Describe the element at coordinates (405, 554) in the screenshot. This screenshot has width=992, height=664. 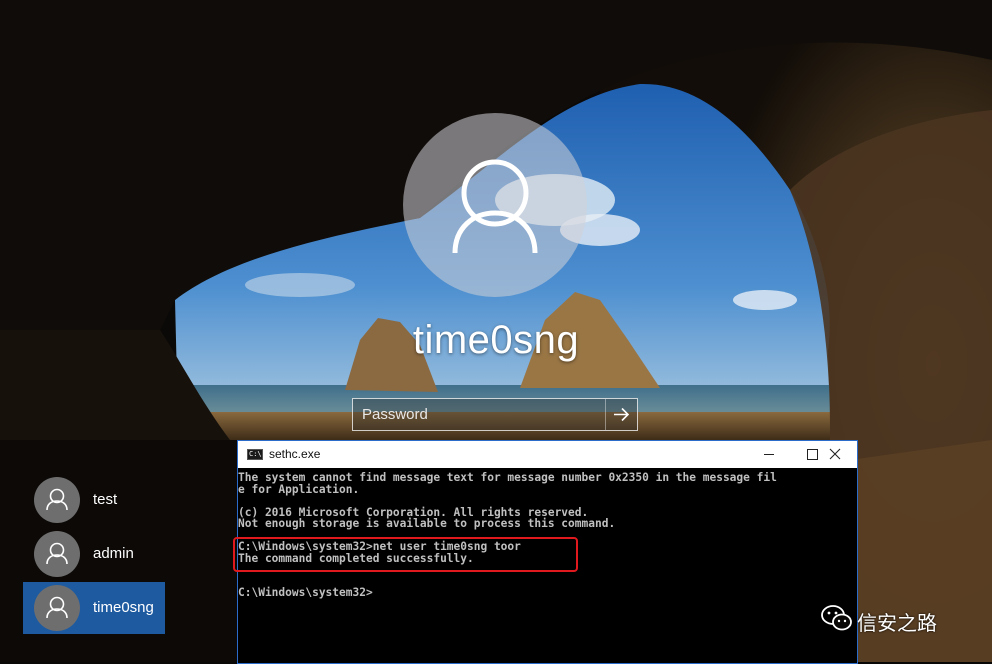
I see `highlight-box` at that location.